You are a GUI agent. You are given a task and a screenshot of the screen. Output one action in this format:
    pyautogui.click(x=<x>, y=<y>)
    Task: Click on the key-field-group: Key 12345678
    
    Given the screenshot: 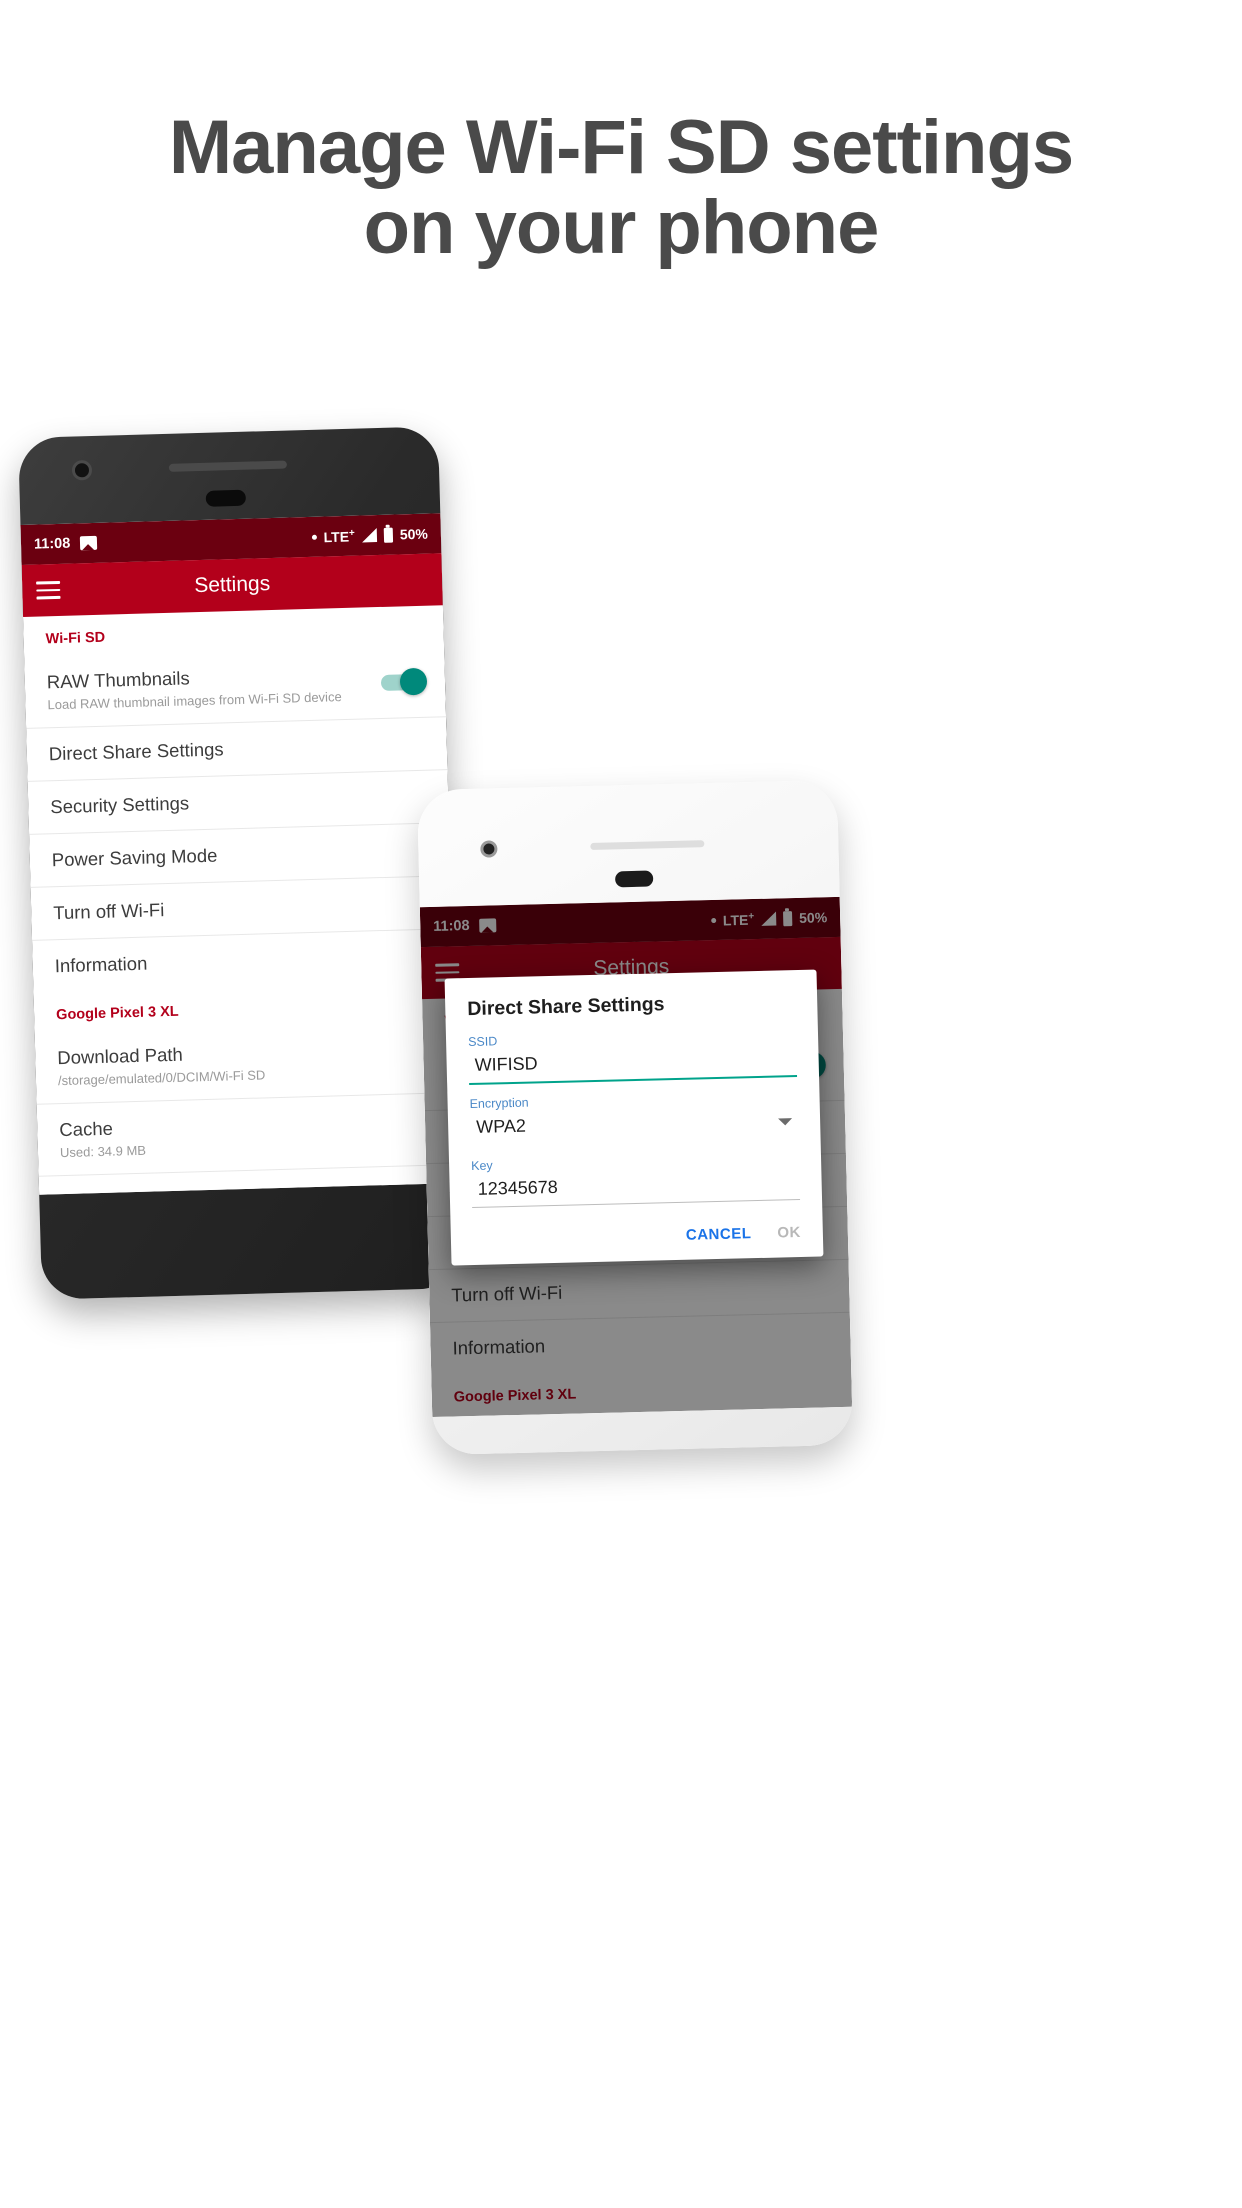 What is the action you would take?
    pyautogui.click(x=636, y=1180)
    